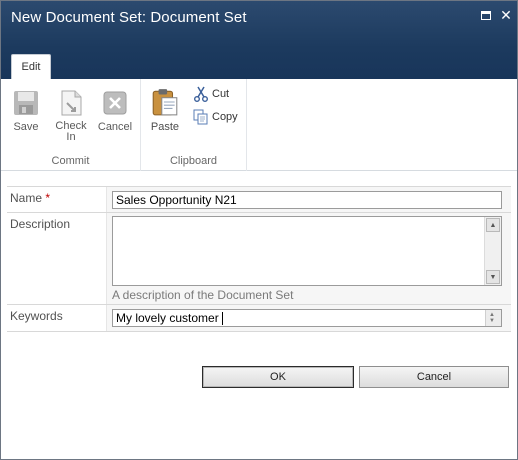 This screenshot has width=518, height=460. I want to click on ok-button: OK, so click(278, 377).